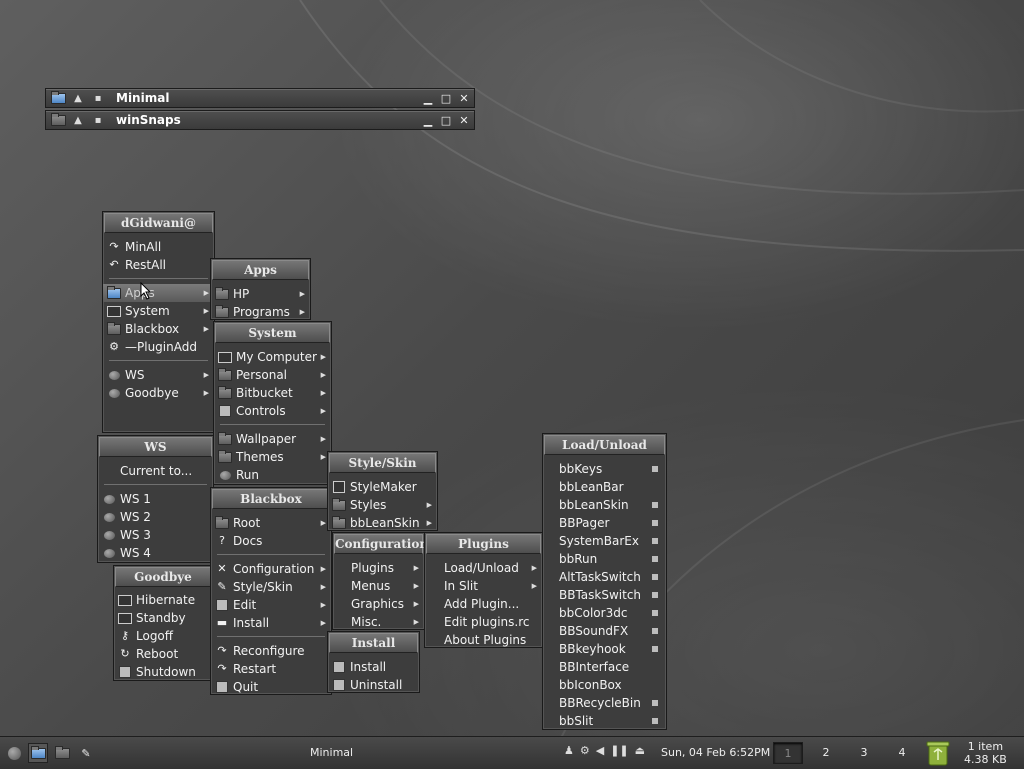 This screenshot has width=1024, height=769. I want to click on menu-item-minall: ↷ MinAll, so click(158, 247).